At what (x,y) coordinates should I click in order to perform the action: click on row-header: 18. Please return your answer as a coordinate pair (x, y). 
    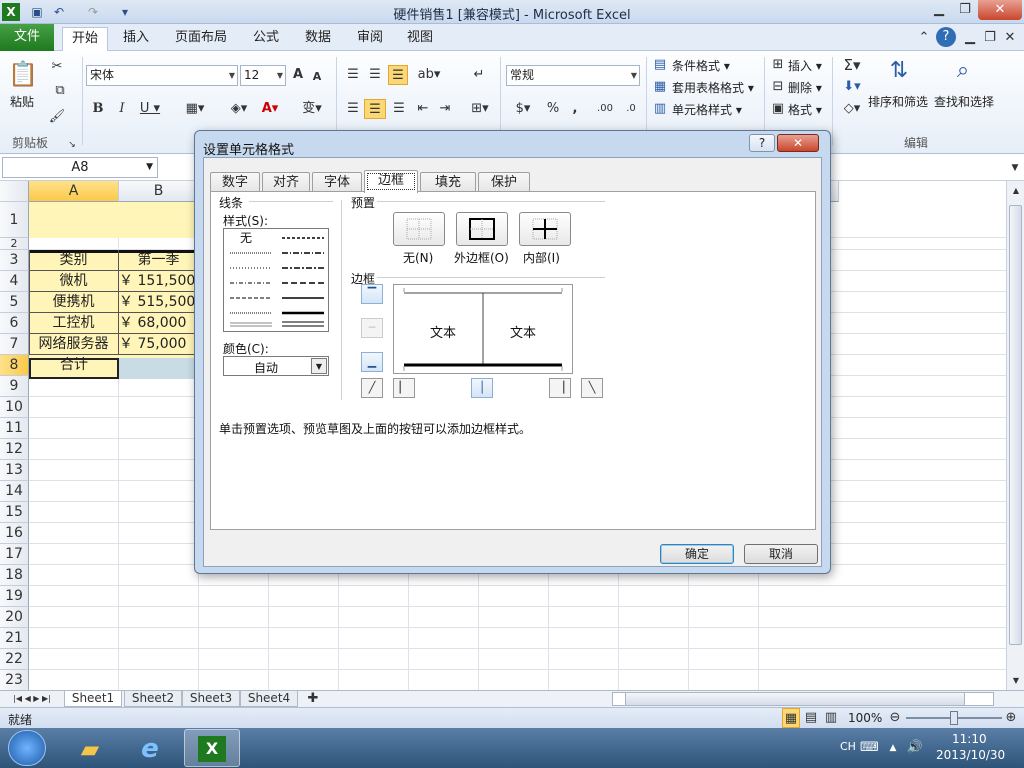
    Looking at the image, I should click on (14, 575).